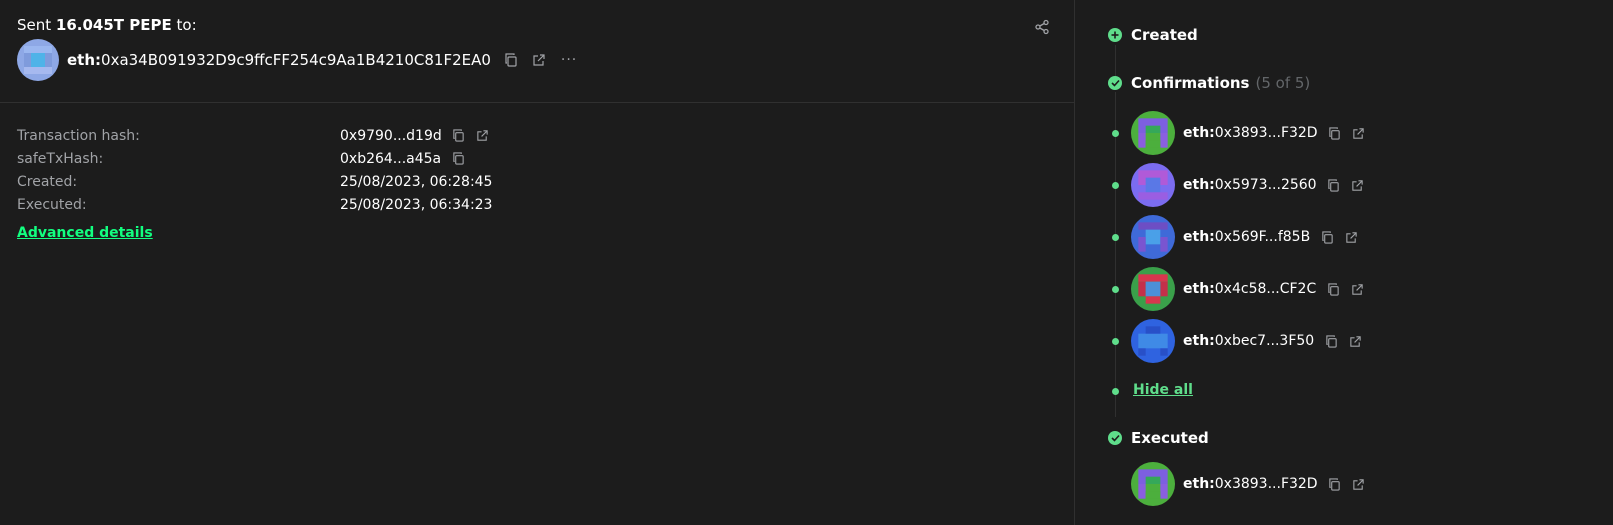 The height and width of the screenshot is (525, 1613). Describe the element at coordinates (1043, 28) in the screenshot. I see `share-icon` at that location.